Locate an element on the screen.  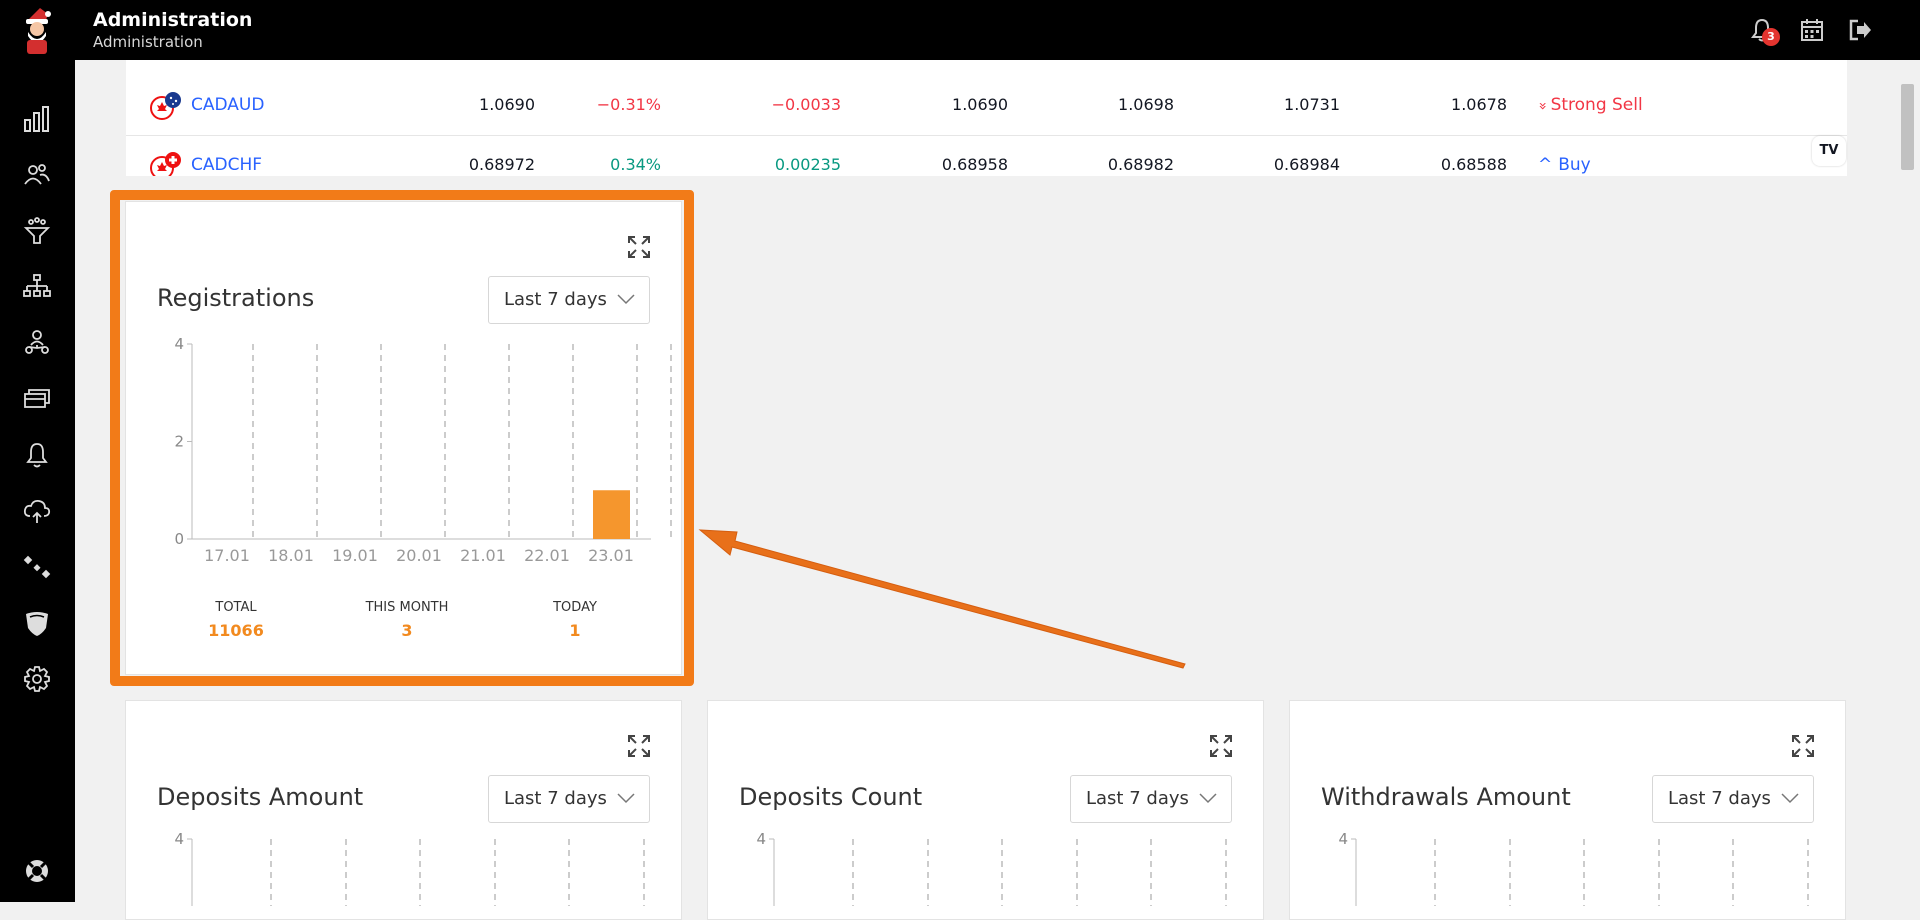
total-label: TOTAL is located at coordinates (236, 607).